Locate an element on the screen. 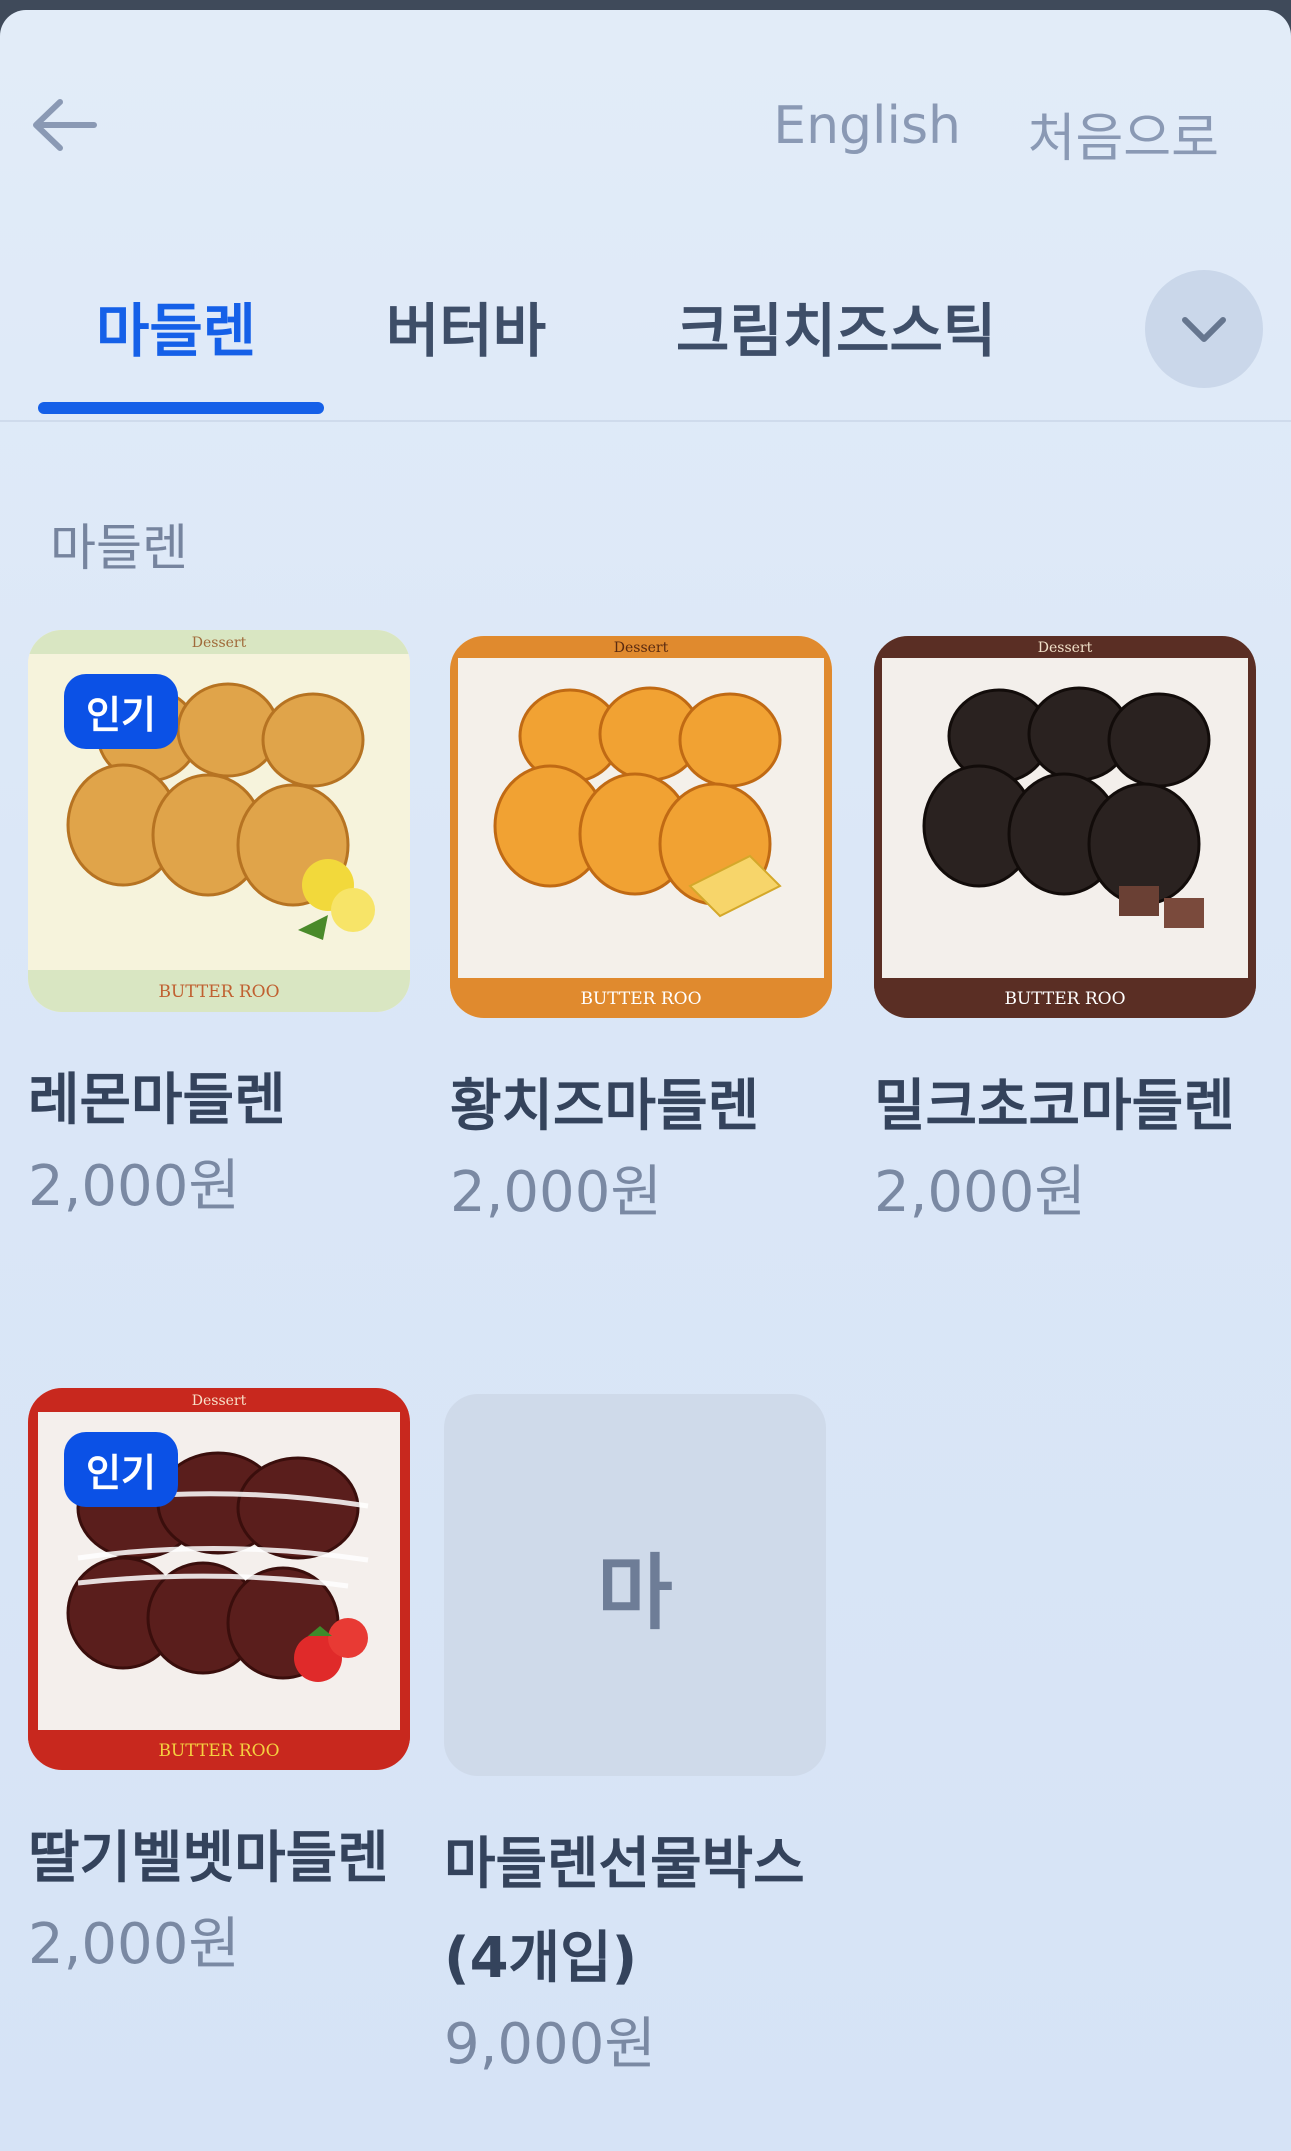  section-title: 마들렌 is located at coordinates (119, 548).